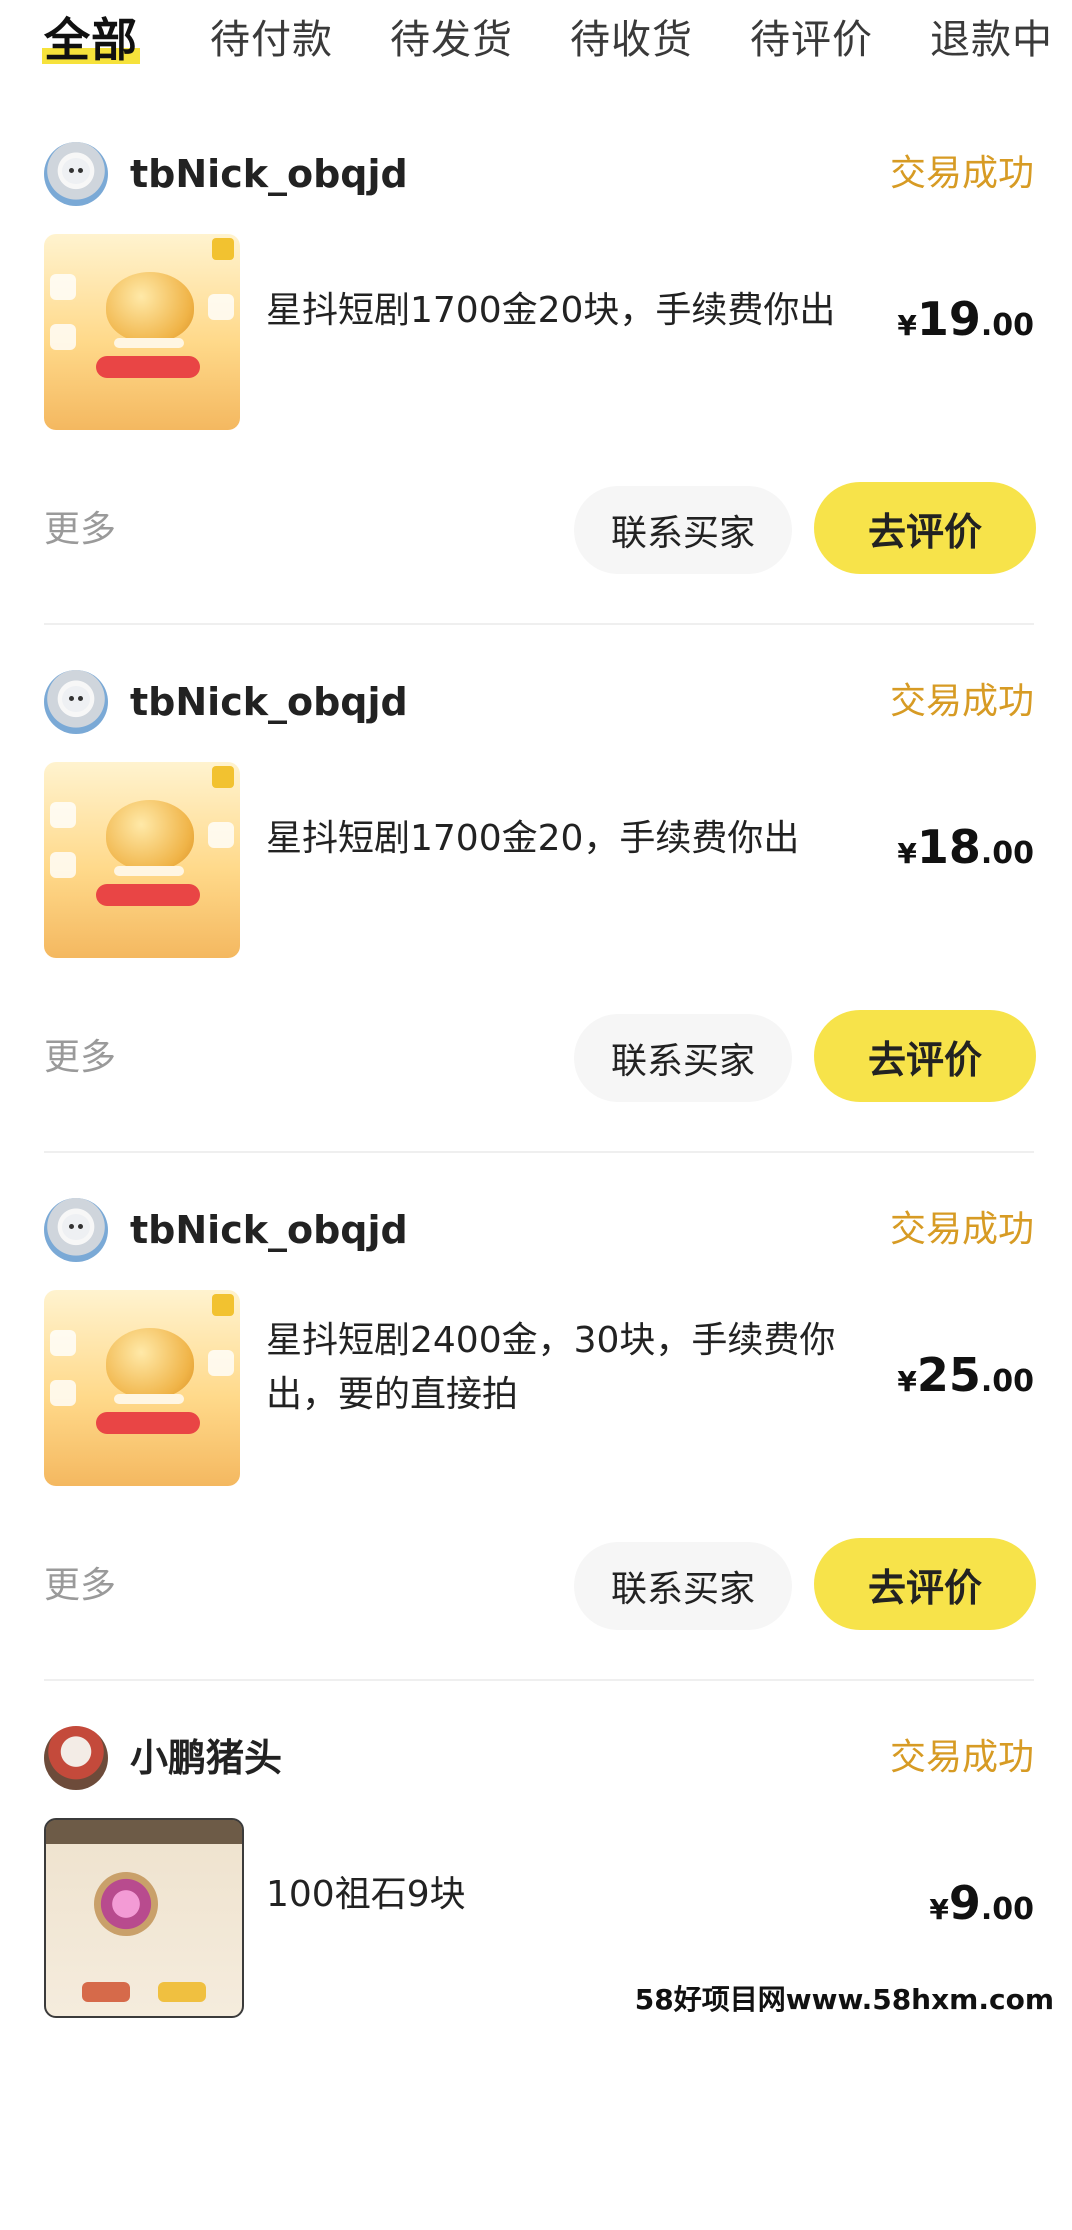 This screenshot has width=1072, height=2230. I want to click on tab-label: 全部, so click(91, 40).